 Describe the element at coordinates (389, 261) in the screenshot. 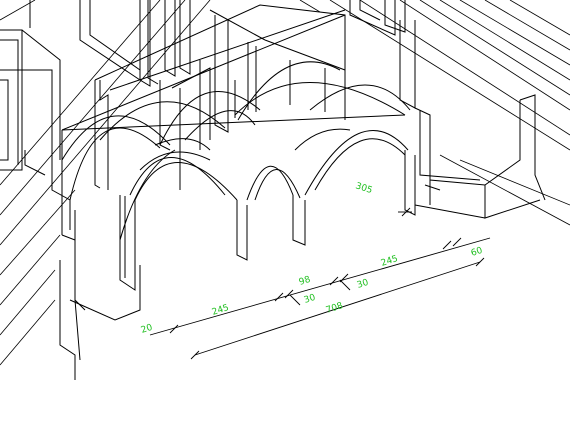

I see `dimension-label-245-right: 245` at that location.